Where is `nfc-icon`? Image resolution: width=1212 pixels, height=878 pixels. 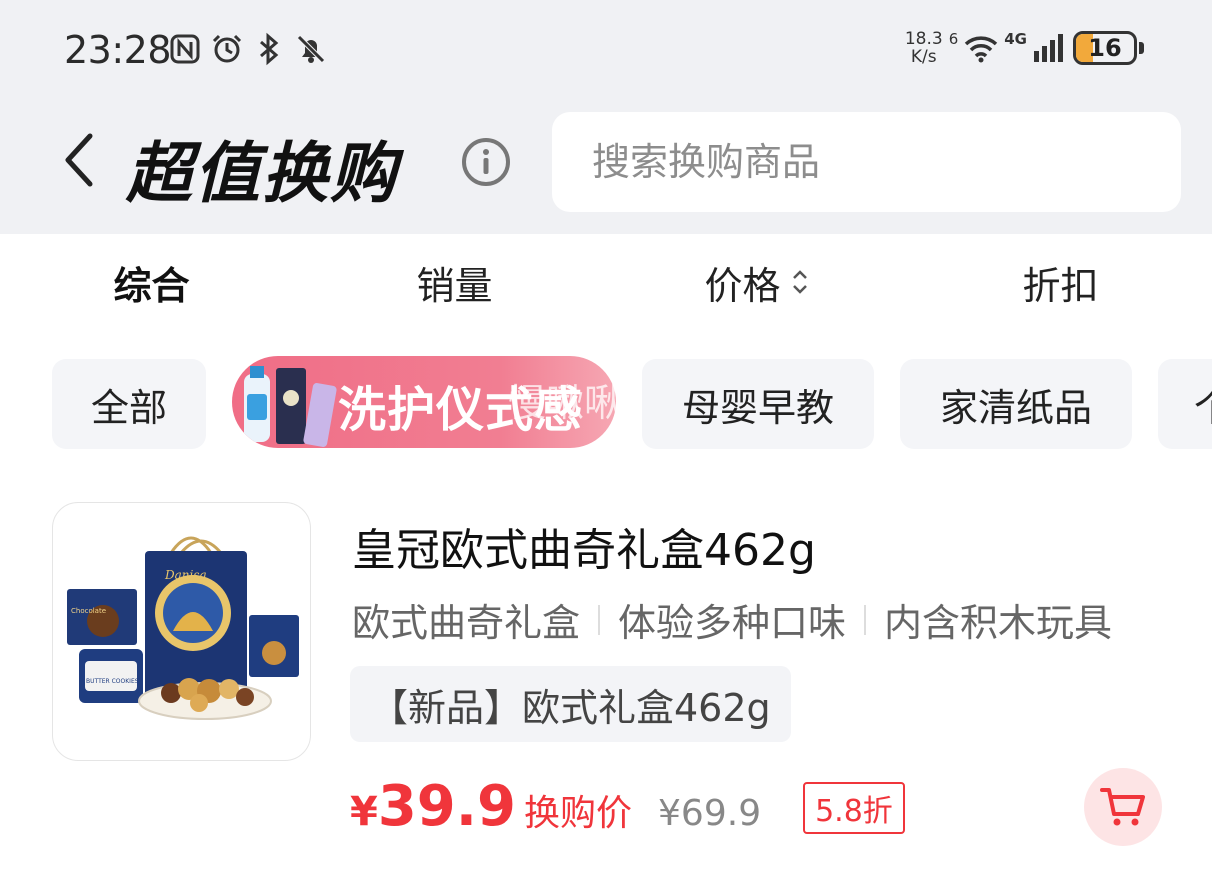
nfc-icon is located at coordinates (185, 49).